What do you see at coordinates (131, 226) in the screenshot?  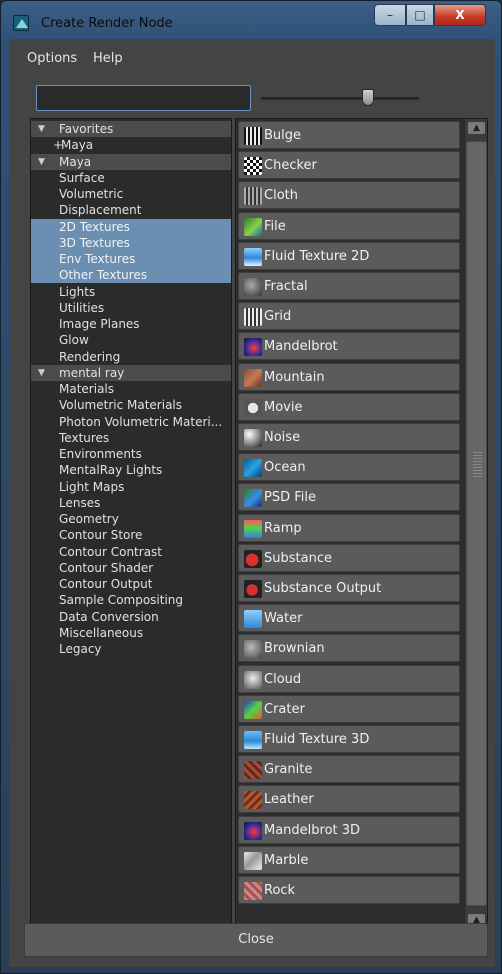 I see `tree-item: 2D Textures` at bounding box center [131, 226].